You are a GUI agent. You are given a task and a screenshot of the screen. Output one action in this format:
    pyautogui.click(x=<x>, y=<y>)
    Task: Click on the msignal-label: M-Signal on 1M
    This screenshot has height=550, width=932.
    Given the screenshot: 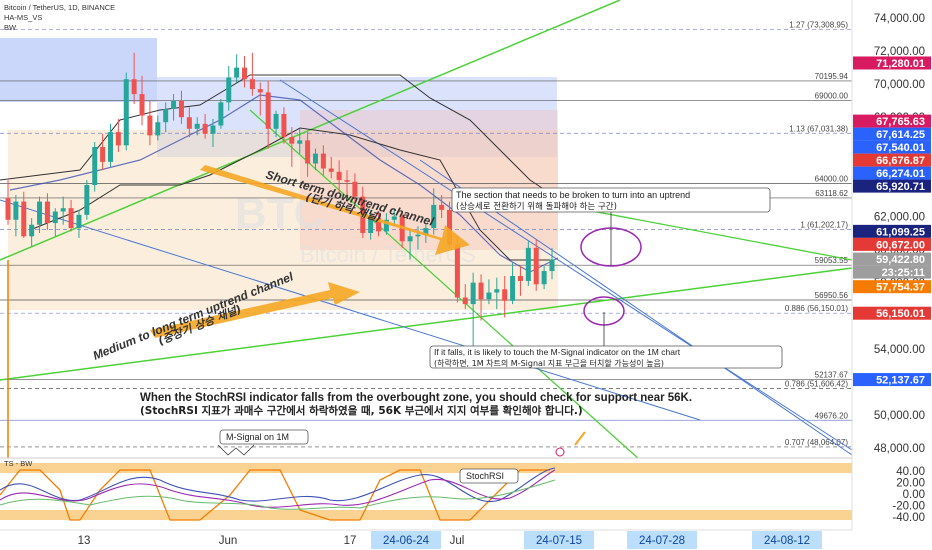 What is the action you would take?
    pyautogui.click(x=257, y=437)
    